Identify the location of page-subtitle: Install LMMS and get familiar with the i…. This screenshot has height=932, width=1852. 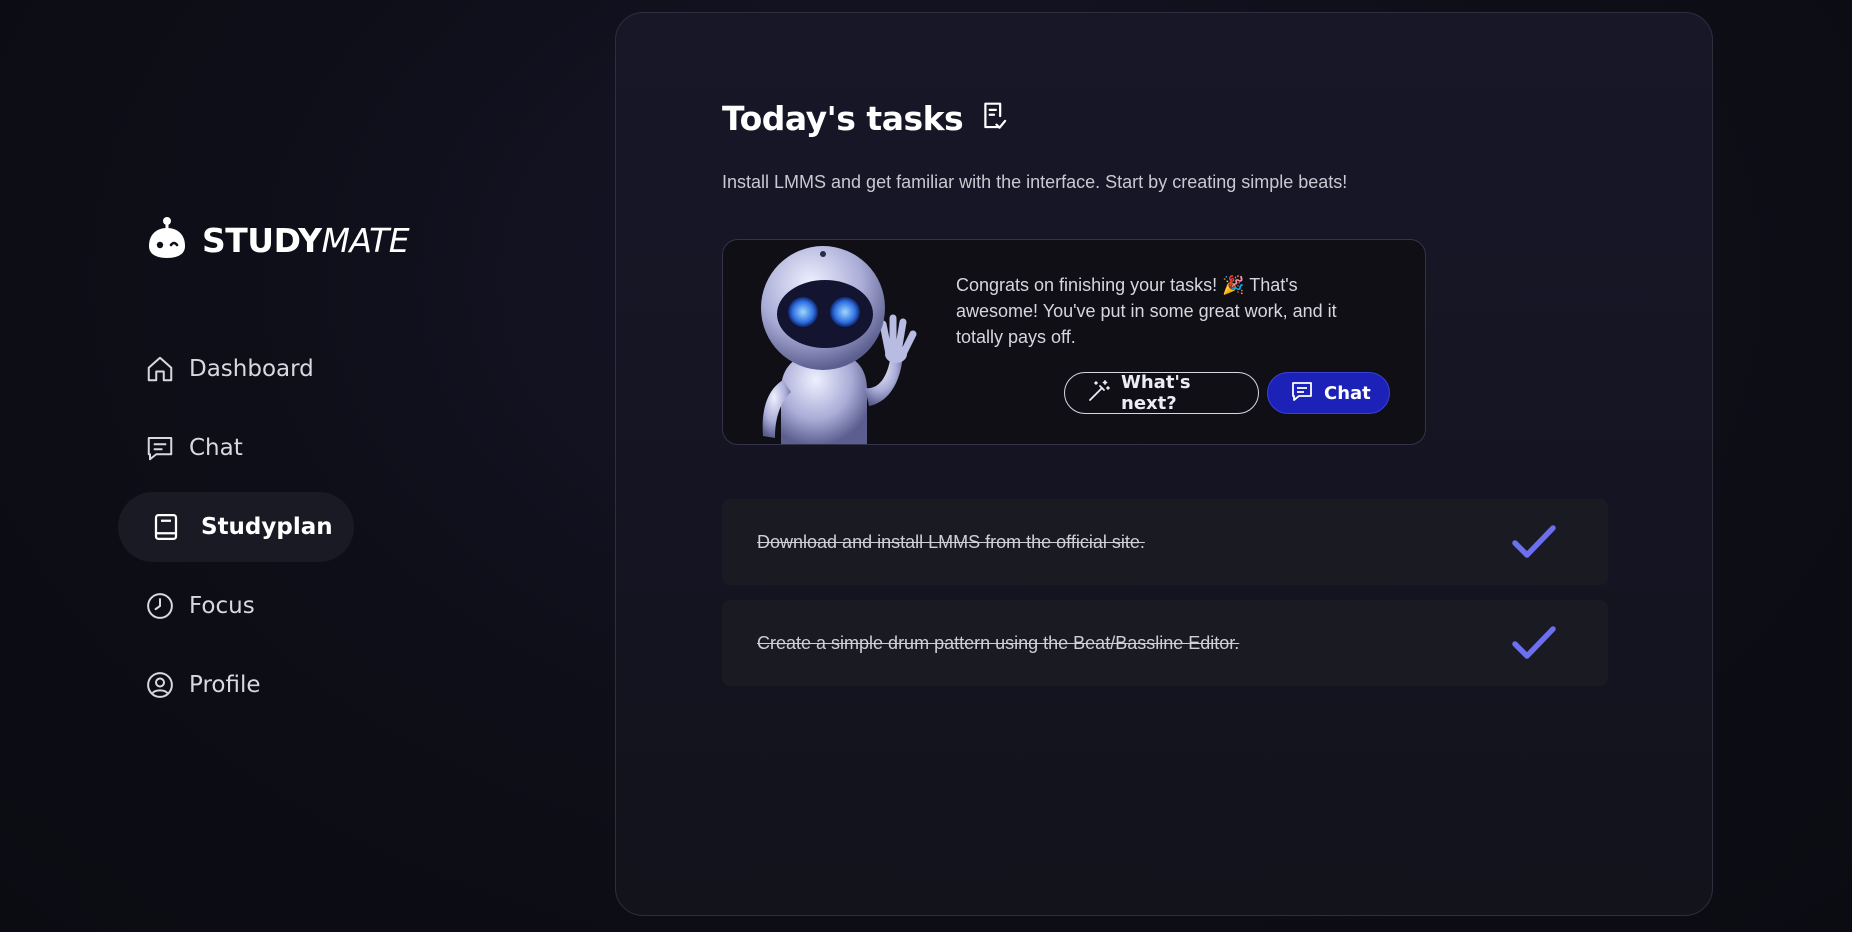
(1035, 182).